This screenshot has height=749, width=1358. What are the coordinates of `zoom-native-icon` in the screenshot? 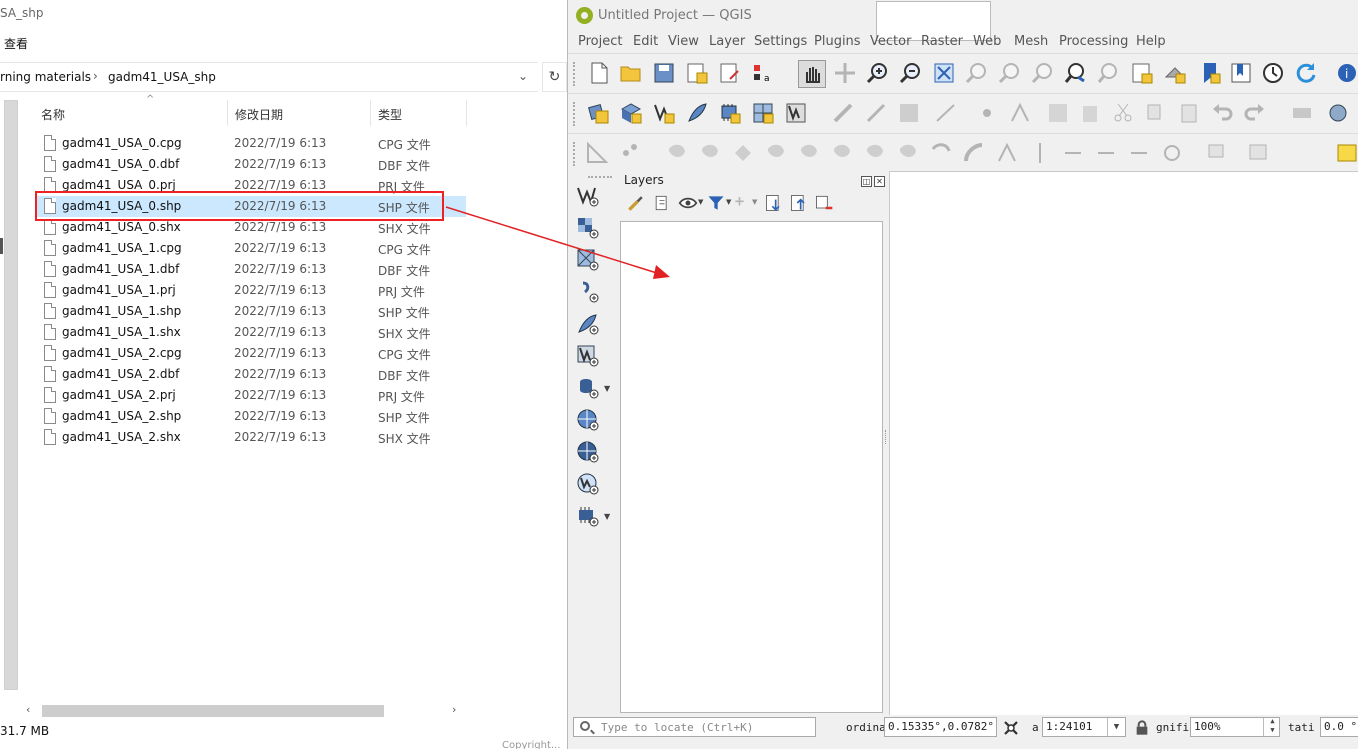 It's located at (1043, 73).